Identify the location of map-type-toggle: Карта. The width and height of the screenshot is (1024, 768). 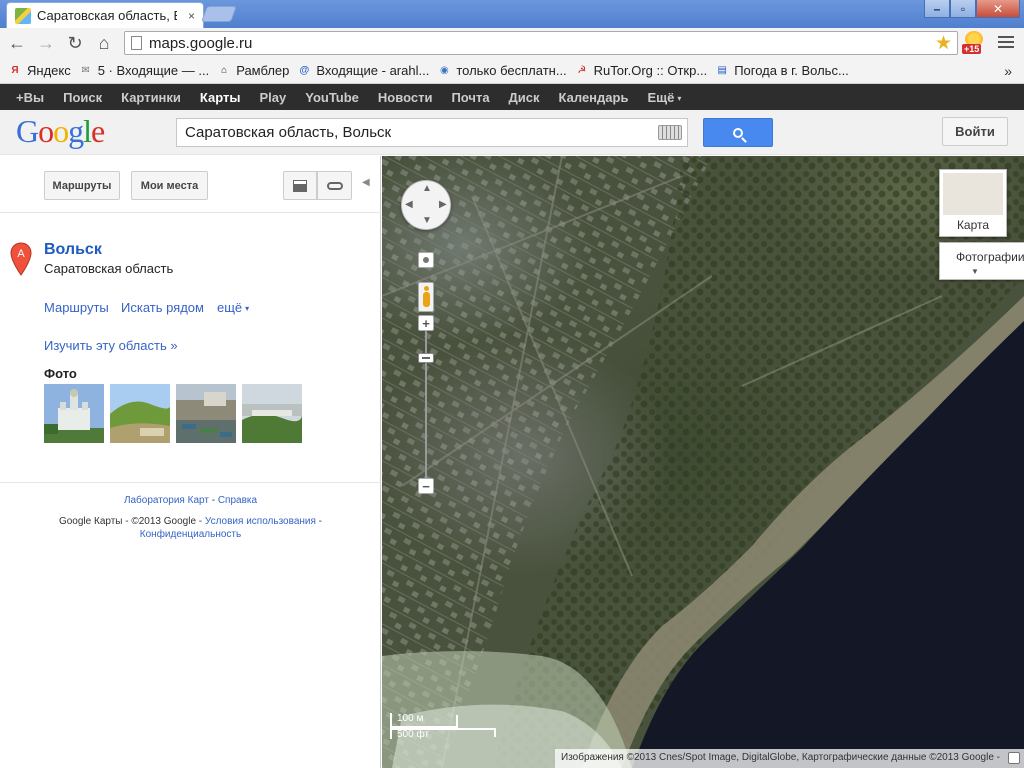
(973, 203).